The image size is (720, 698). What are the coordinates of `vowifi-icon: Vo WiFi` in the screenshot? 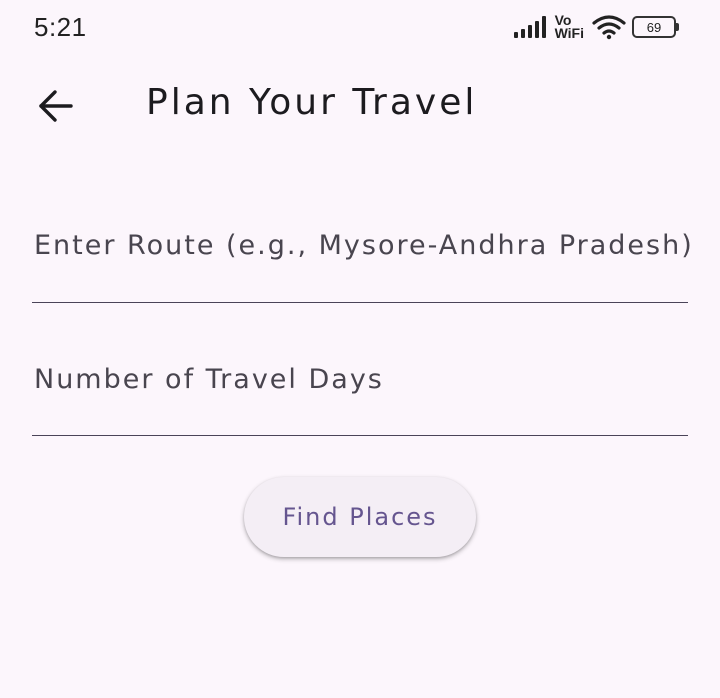 It's located at (569, 27).